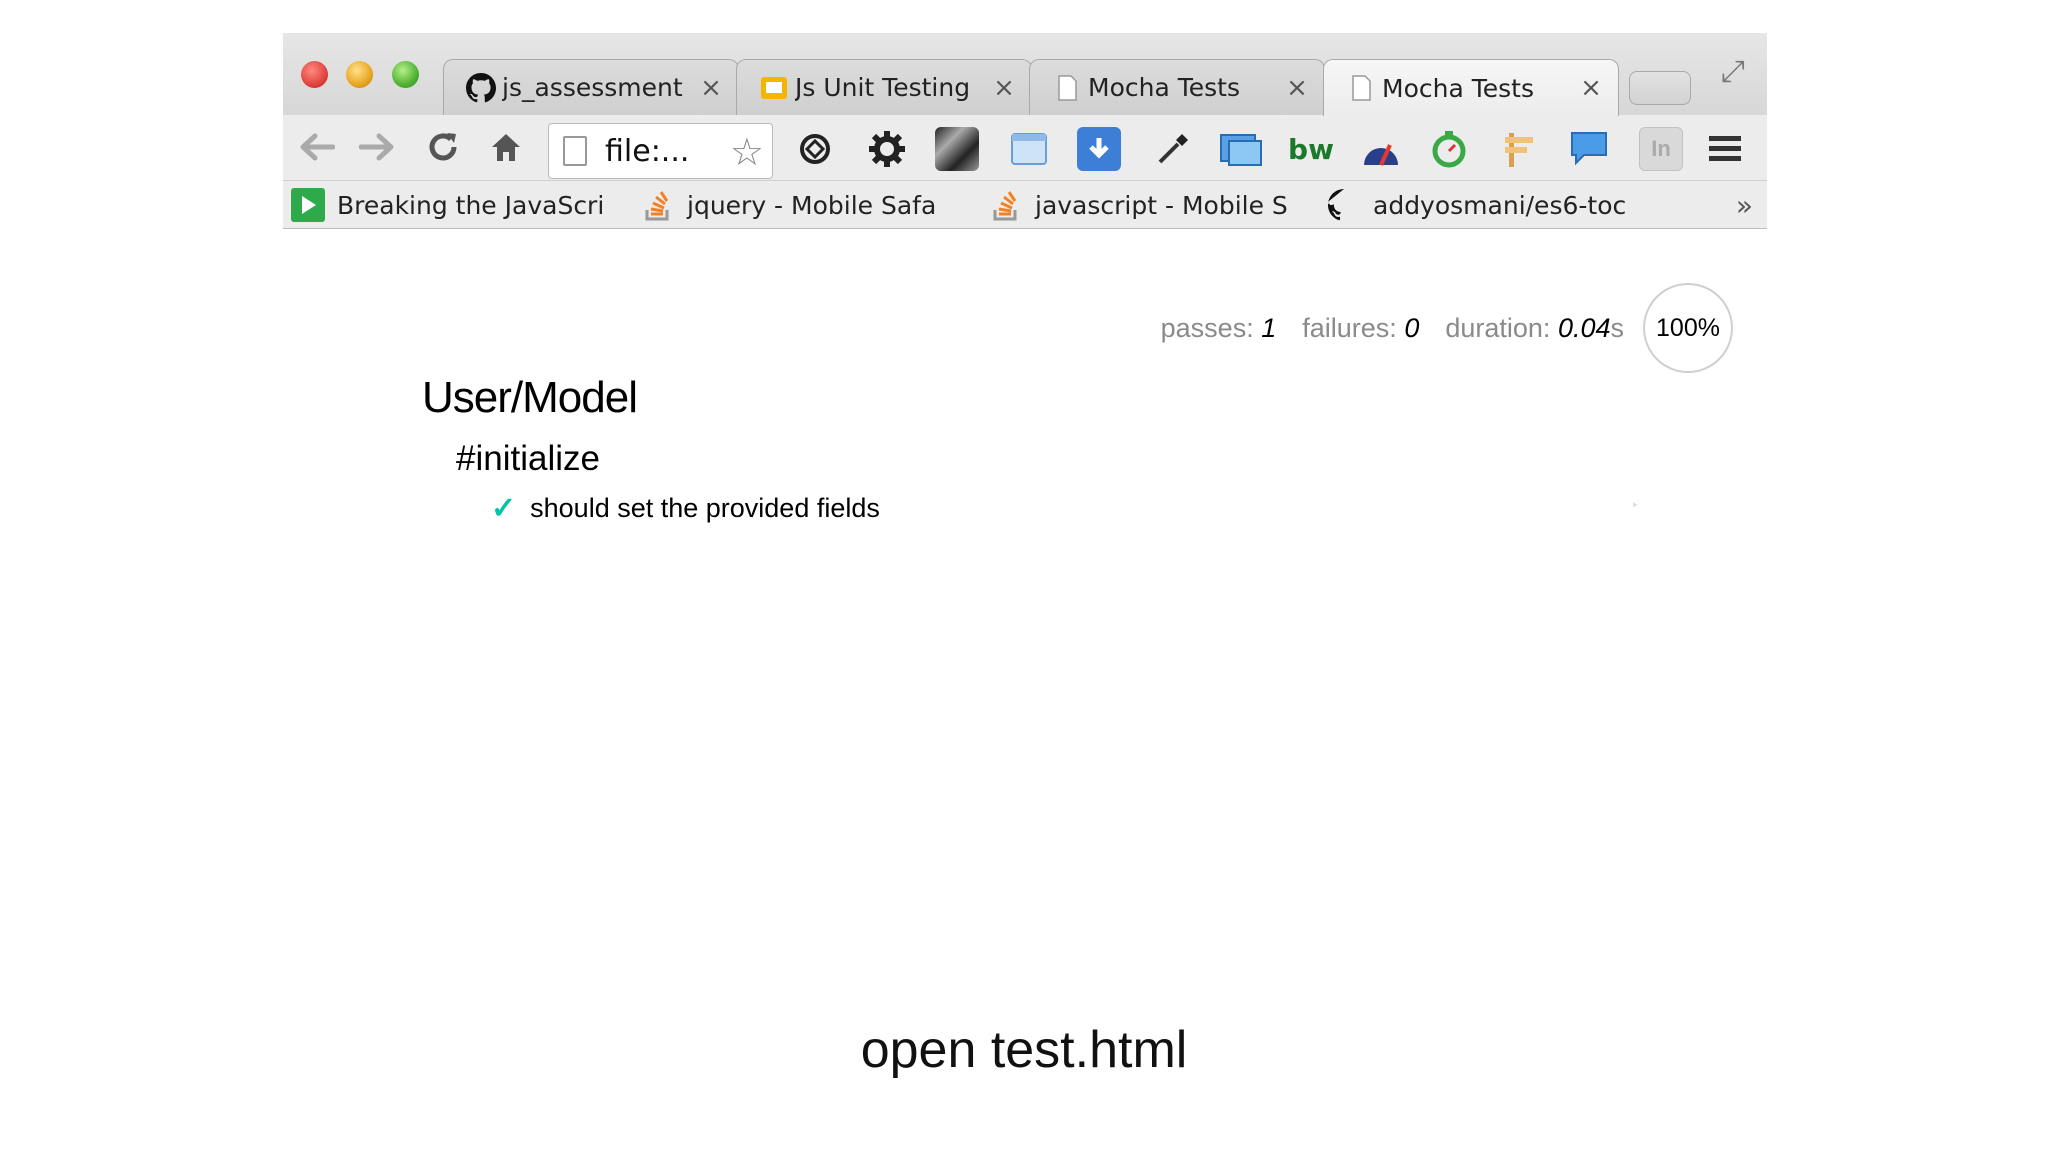  I want to click on mocha-stats: passes: 1 failures: 0 duration: 0.04s, so click(1392, 328).